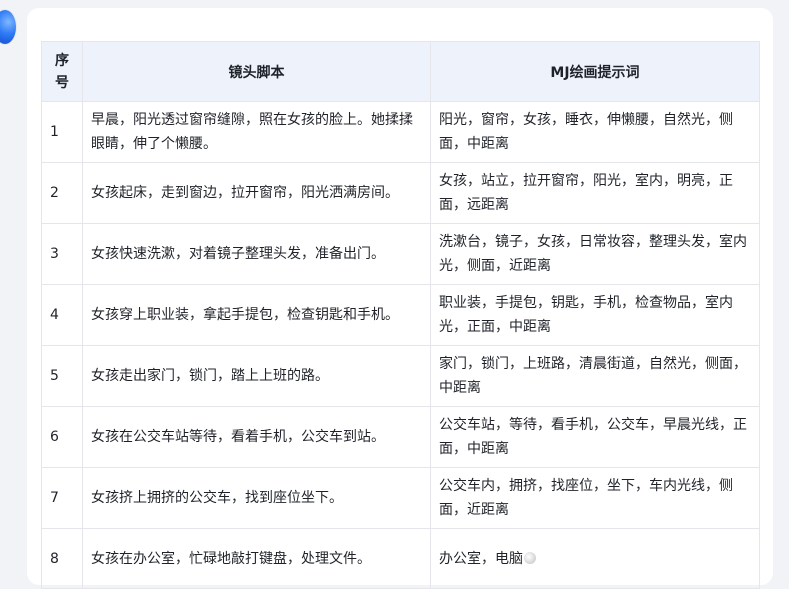 The height and width of the screenshot is (589, 789). Describe the element at coordinates (595, 254) in the screenshot. I see `row-prompt: 洗漱台，镜子，女孩，日常妆容，整理头发，室内光，侧面，近距离` at that location.